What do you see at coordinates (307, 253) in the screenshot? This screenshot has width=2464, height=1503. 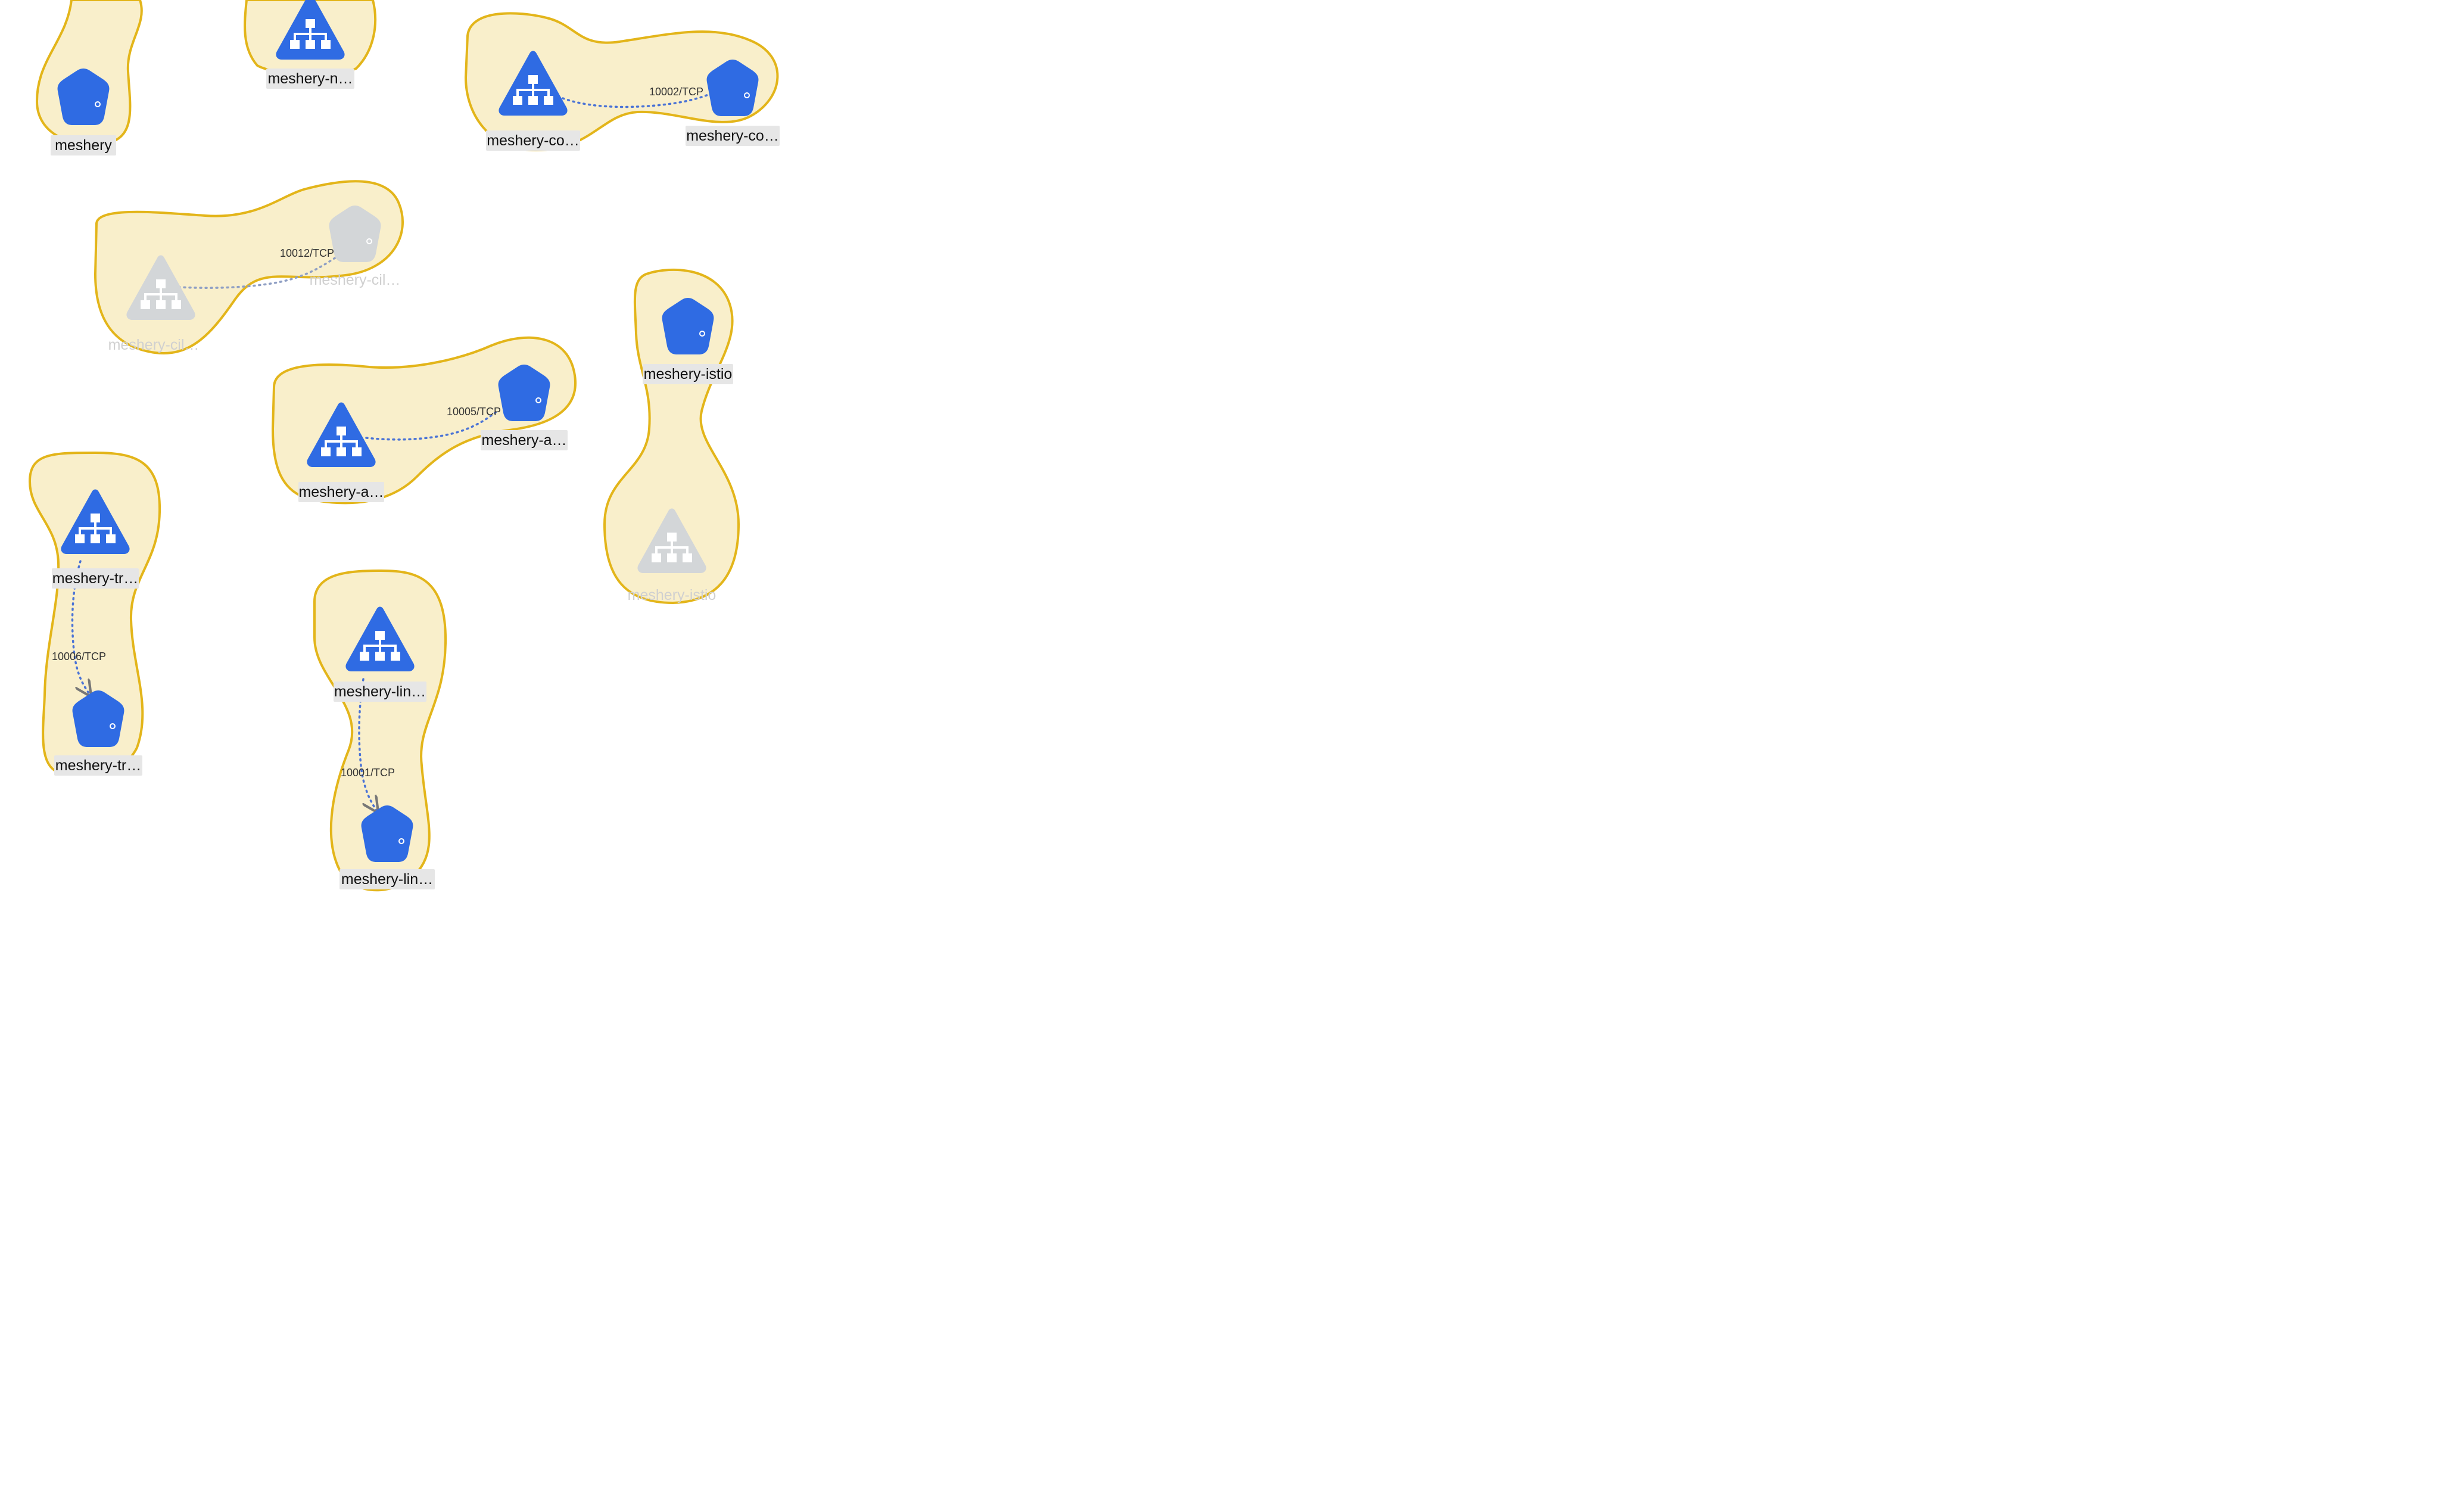 I see `edge-label: 10012/TCP` at bounding box center [307, 253].